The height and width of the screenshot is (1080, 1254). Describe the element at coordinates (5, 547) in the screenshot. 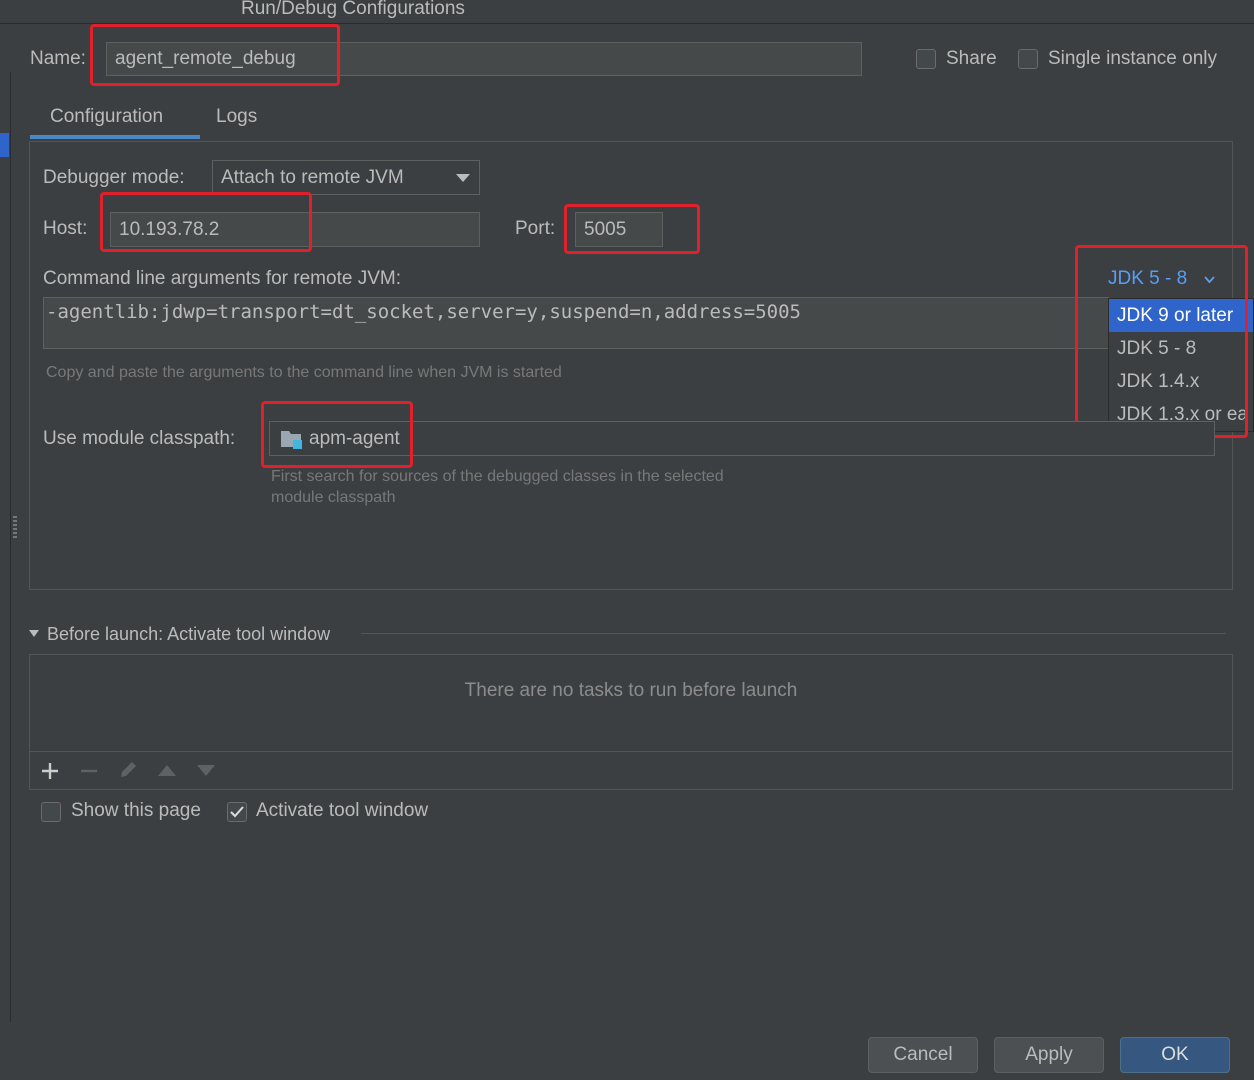

I see `config-tree-strip` at that location.